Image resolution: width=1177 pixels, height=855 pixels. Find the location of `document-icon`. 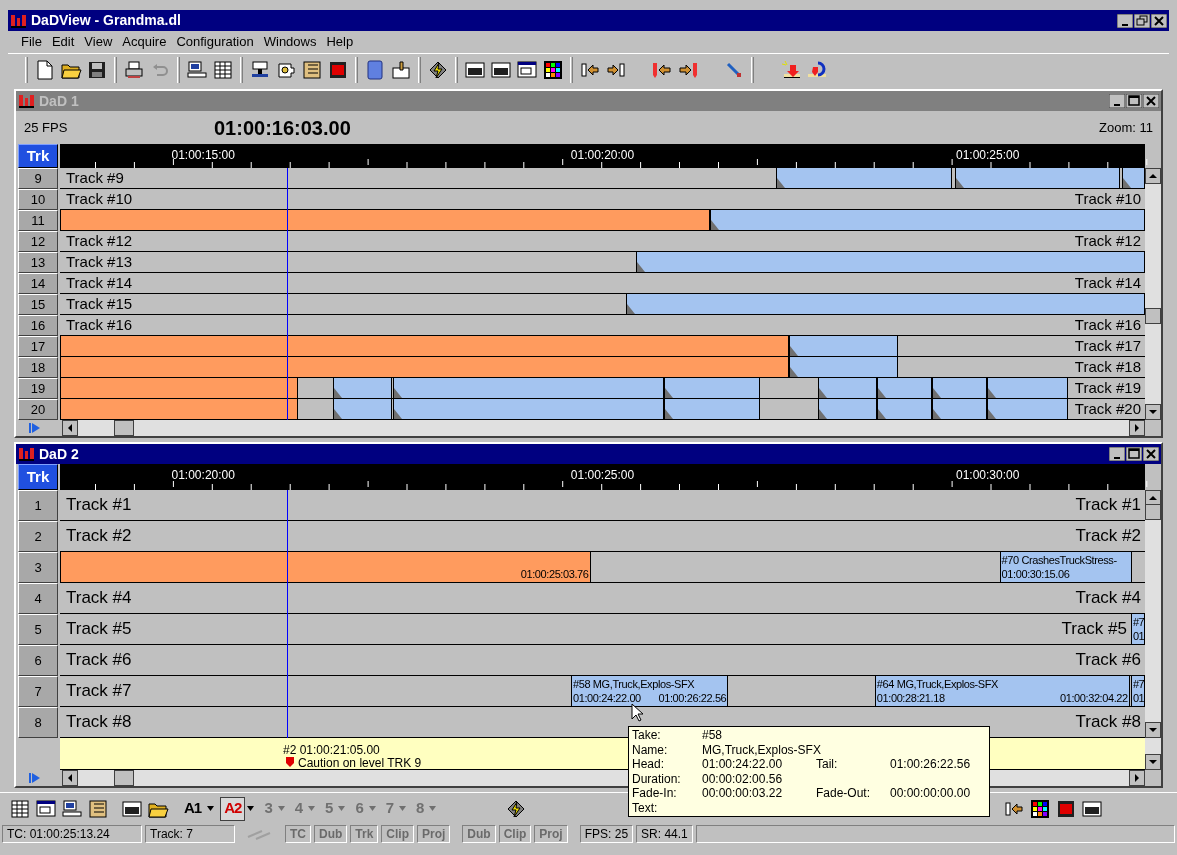

document-icon is located at coordinates (45, 69).